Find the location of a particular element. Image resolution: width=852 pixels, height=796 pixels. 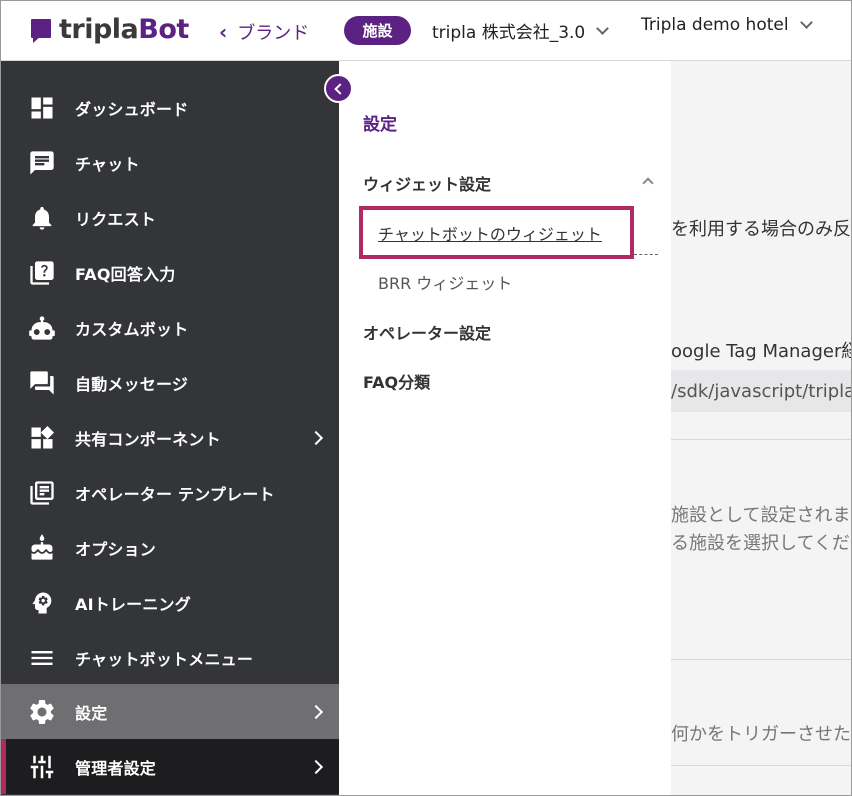

chat-icon is located at coordinates (42, 163).